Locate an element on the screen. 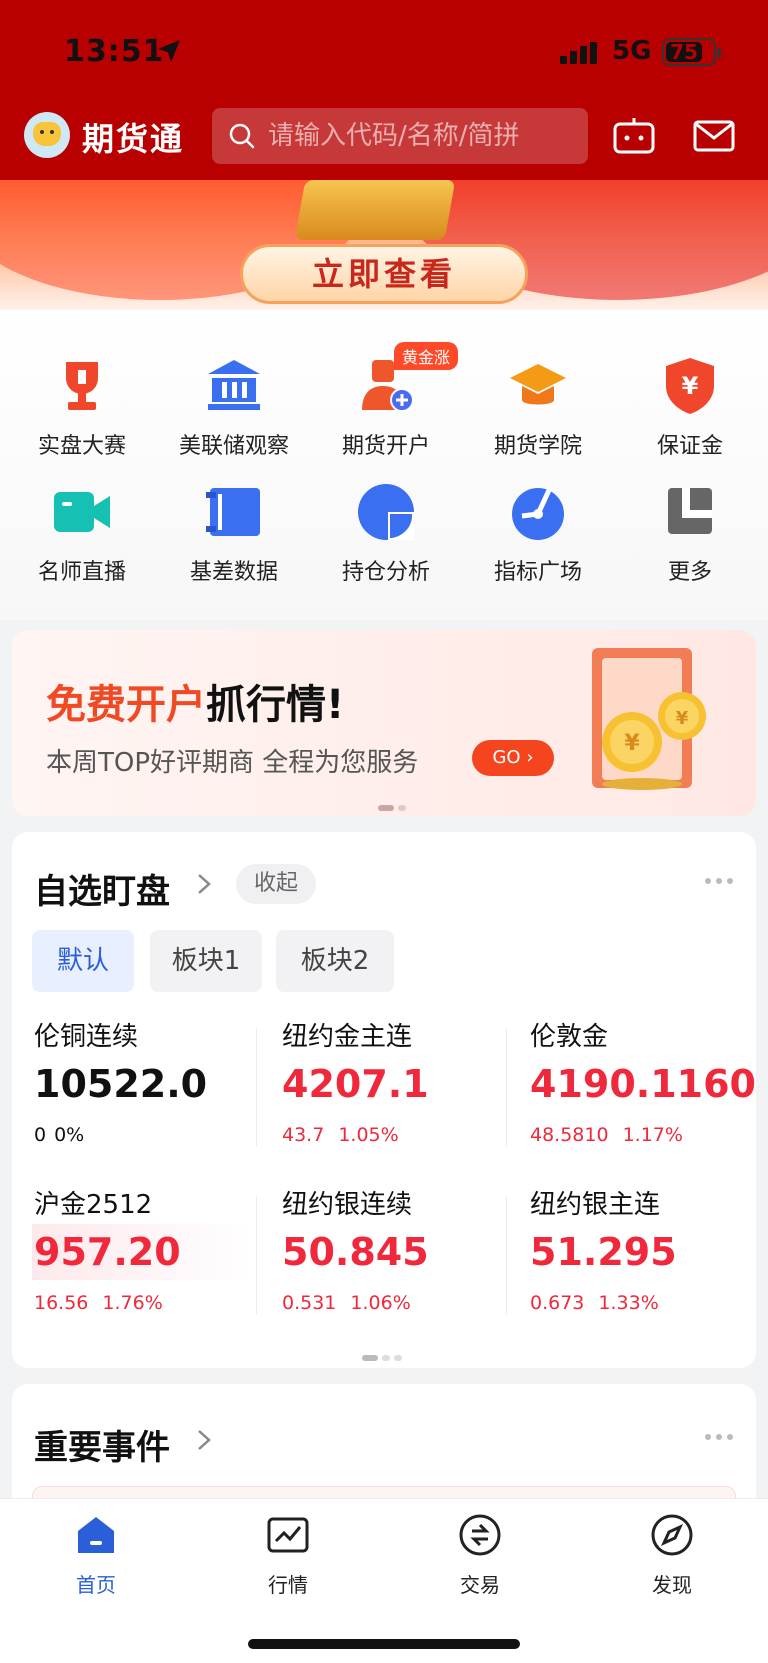 Image resolution: width=768 pixels, height=1663 pixels. battery-level: 75 is located at coordinates (684, 52).